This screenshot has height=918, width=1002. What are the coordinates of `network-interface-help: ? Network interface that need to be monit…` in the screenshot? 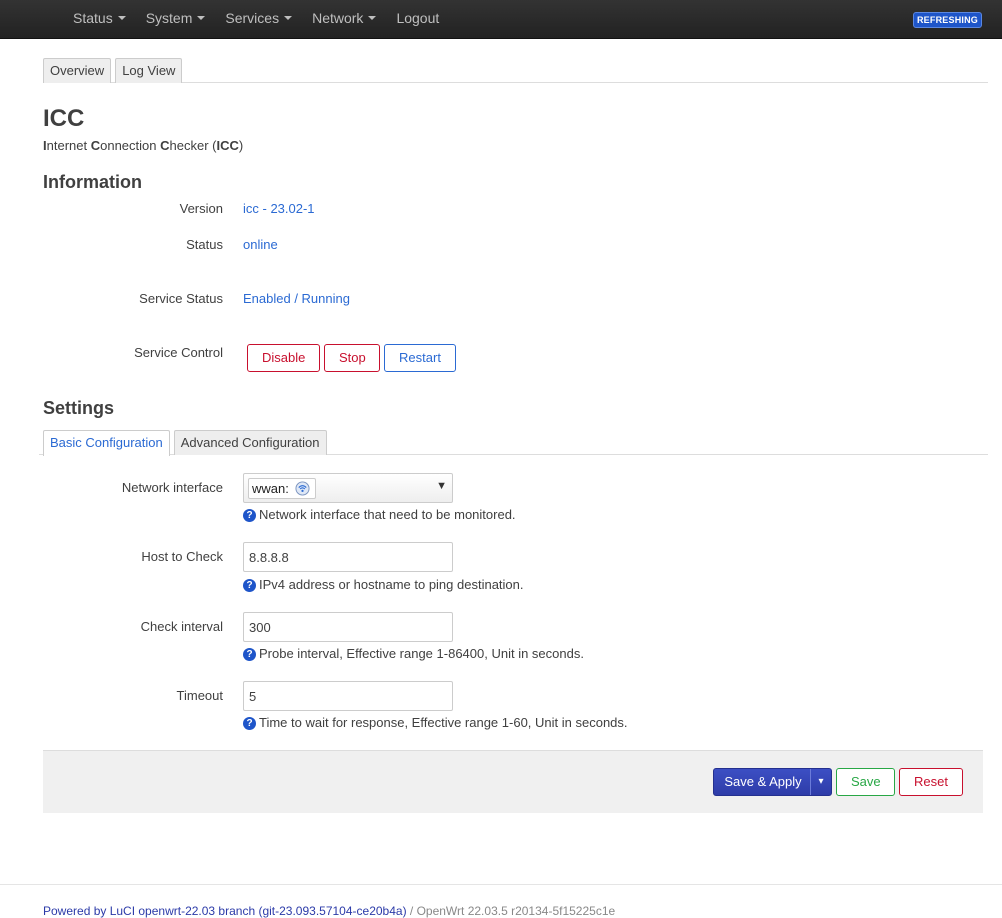 It's located at (379, 514).